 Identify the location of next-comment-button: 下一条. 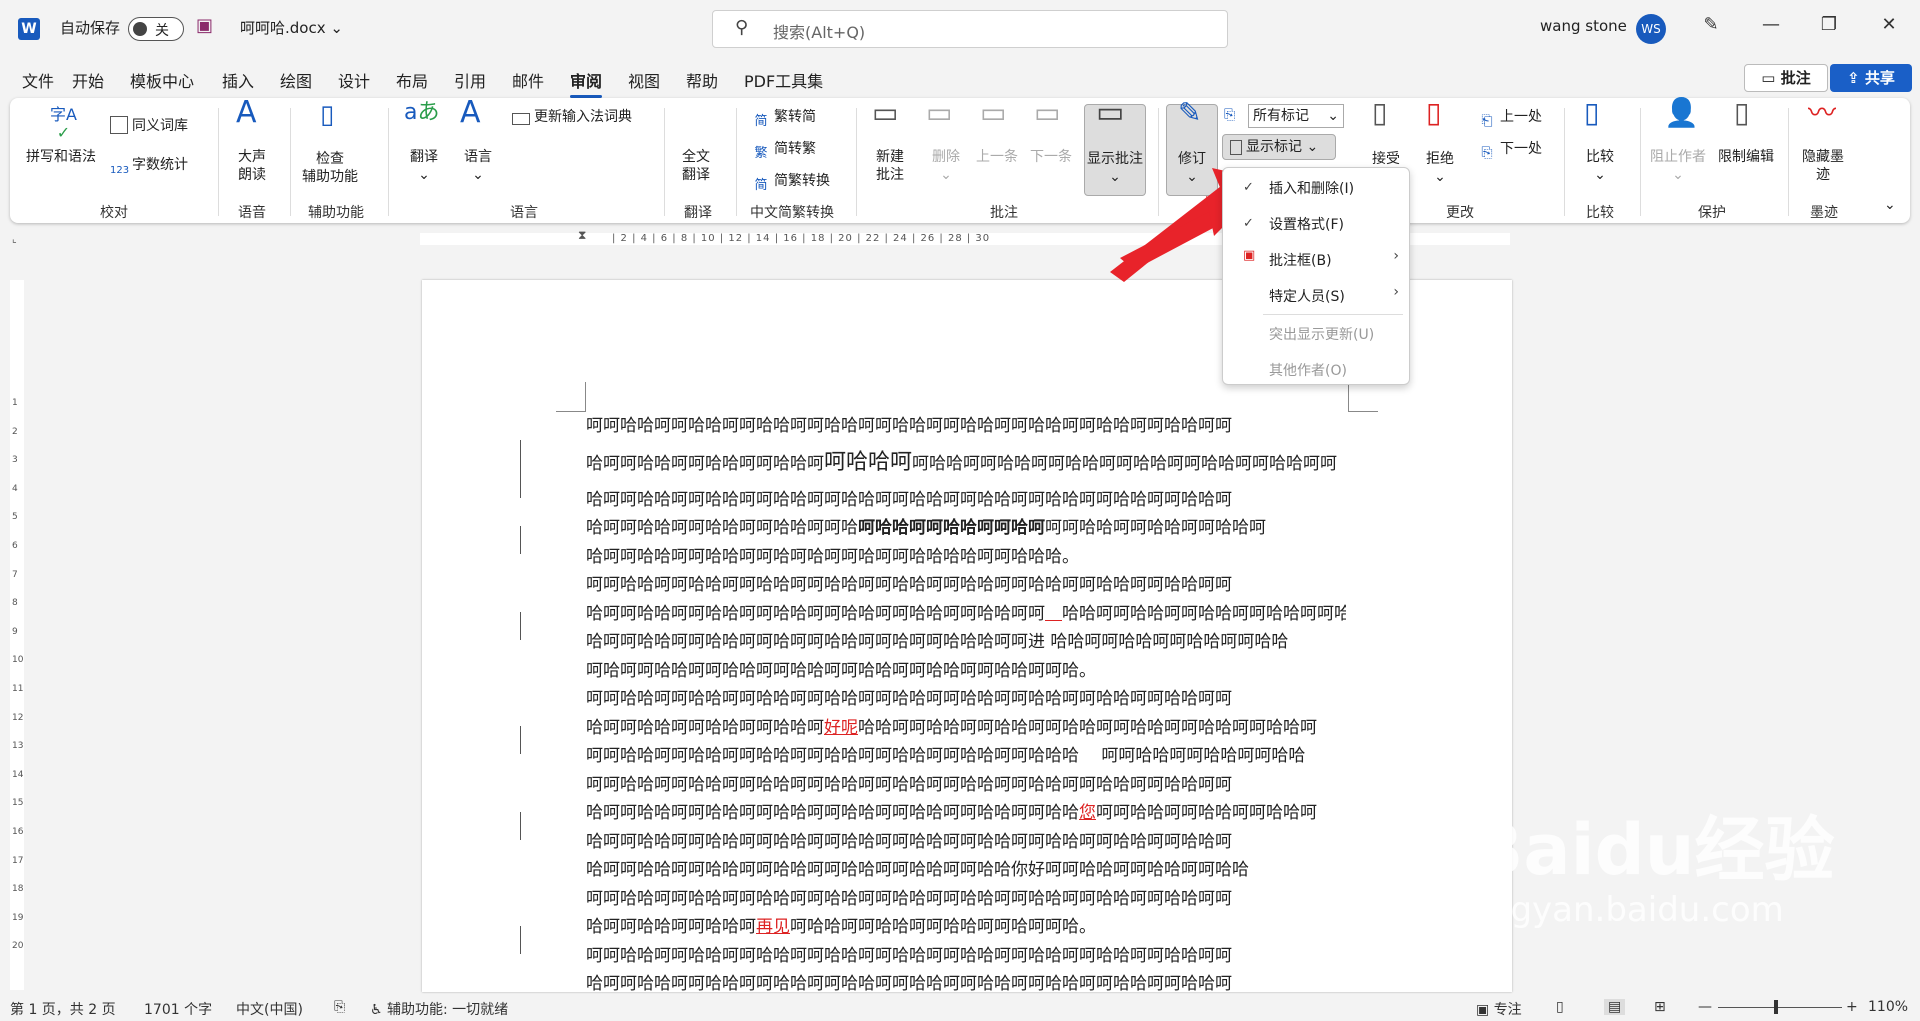
(1051, 157).